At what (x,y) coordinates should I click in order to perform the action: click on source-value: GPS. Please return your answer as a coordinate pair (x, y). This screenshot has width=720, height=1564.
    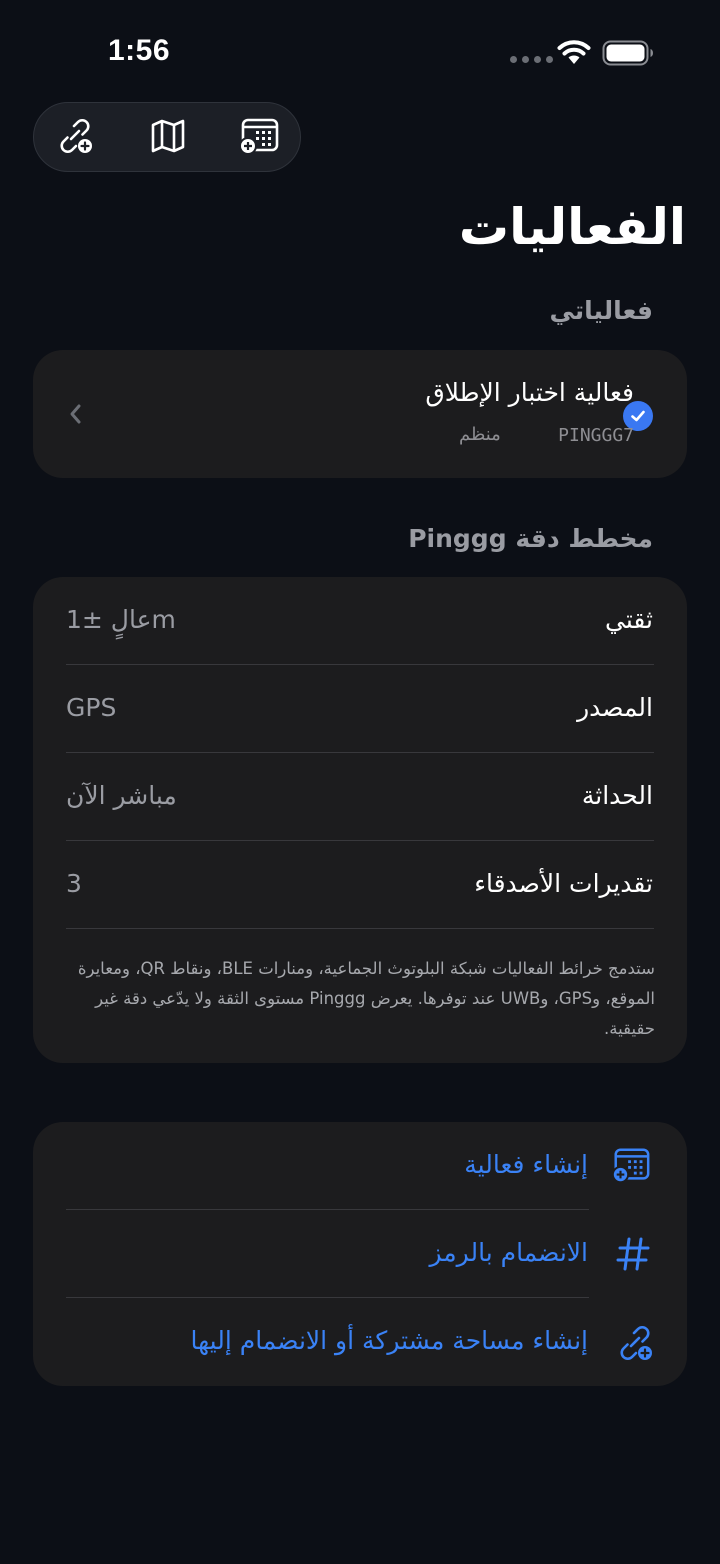
    Looking at the image, I should click on (91, 707).